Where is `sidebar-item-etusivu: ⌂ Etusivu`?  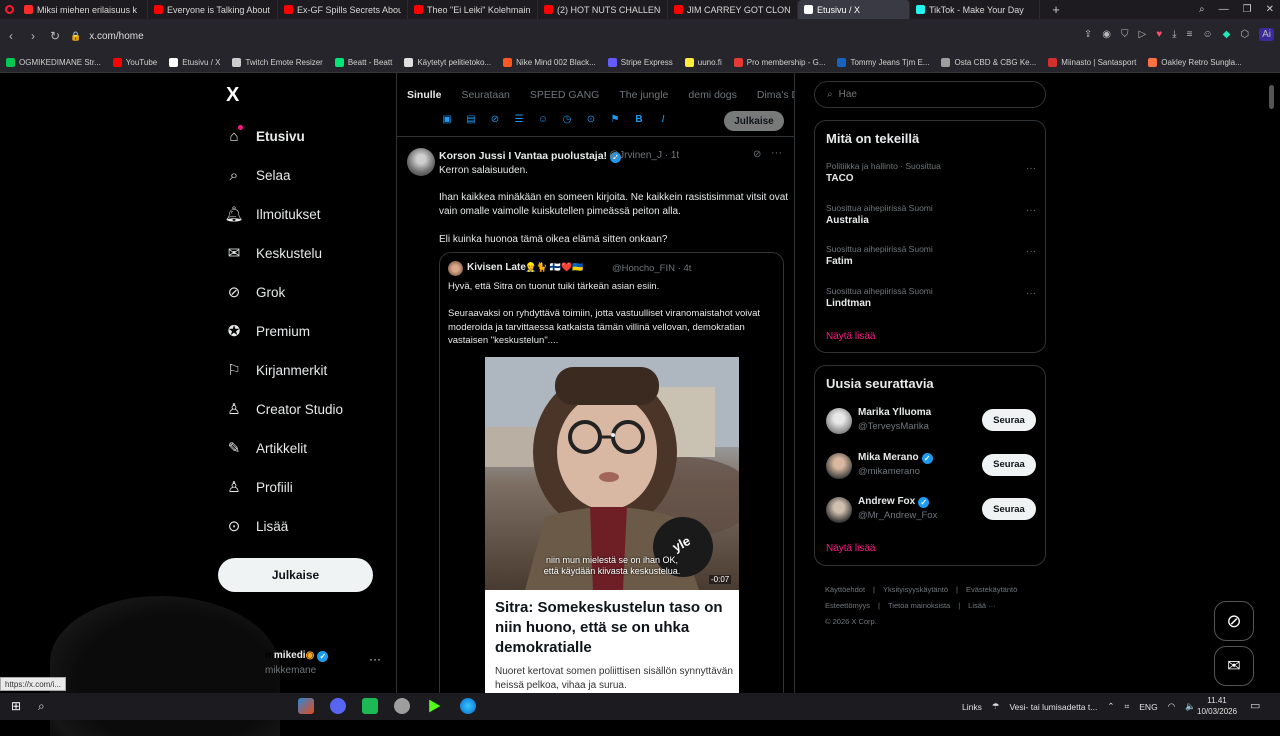
sidebar-item-etusivu: ⌂ Etusivu is located at coordinates (265, 136).